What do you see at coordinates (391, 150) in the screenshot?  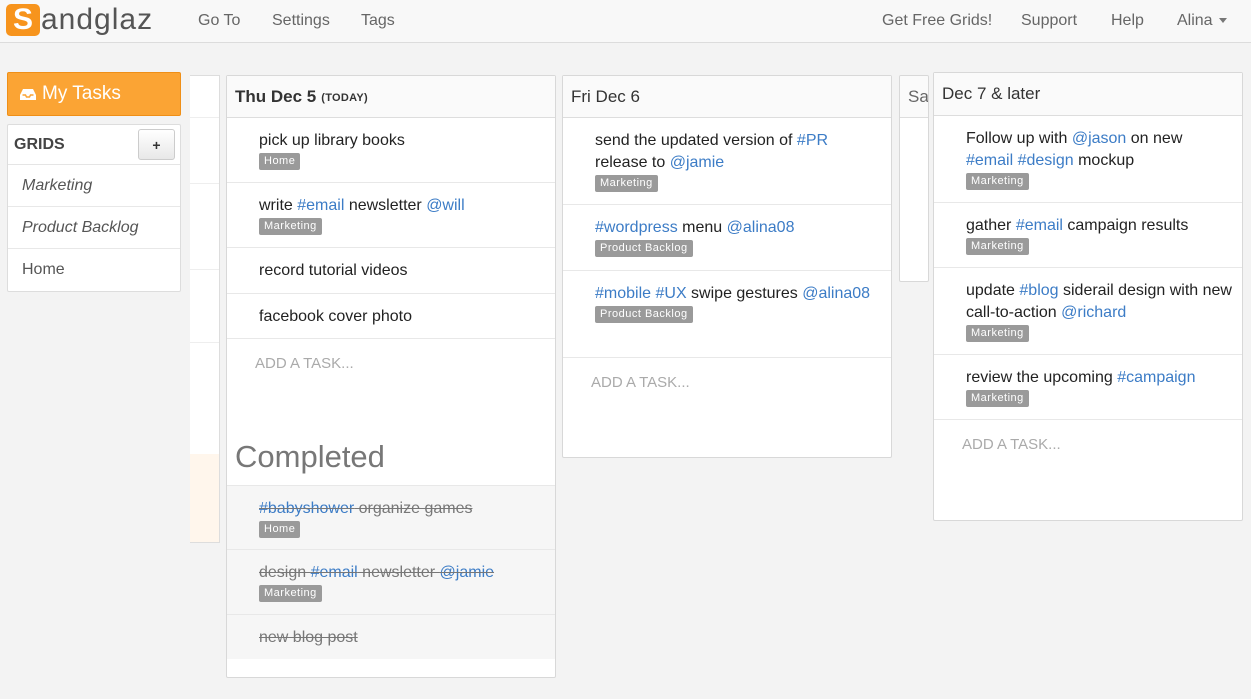 I see `task-item: pick up library books Home` at bounding box center [391, 150].